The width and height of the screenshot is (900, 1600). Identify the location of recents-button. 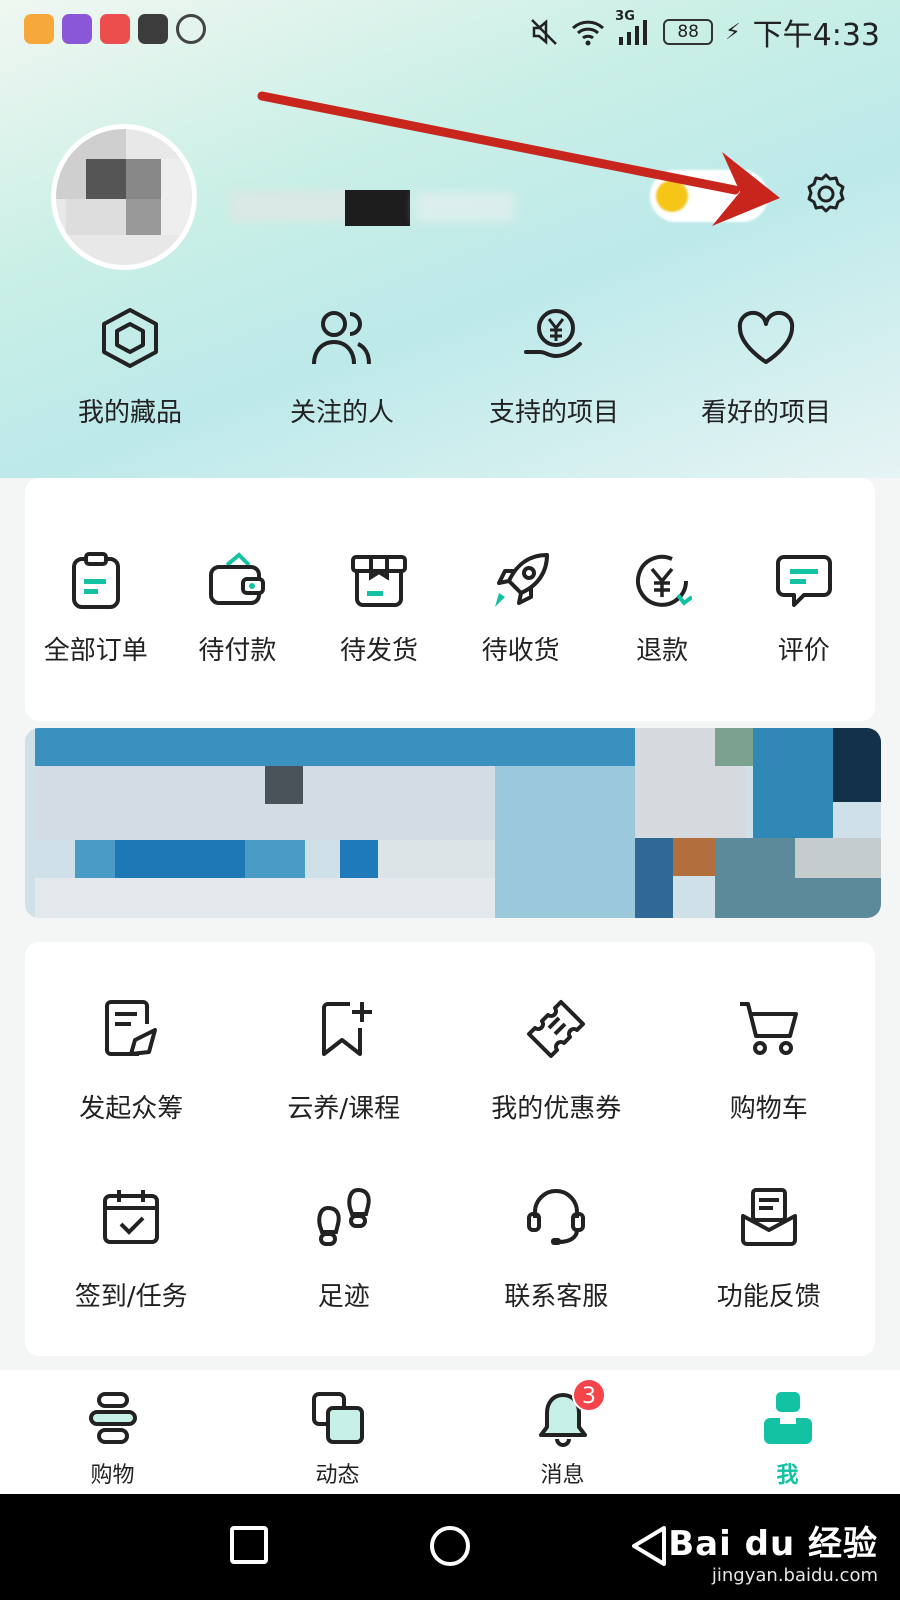
(249, 1547).